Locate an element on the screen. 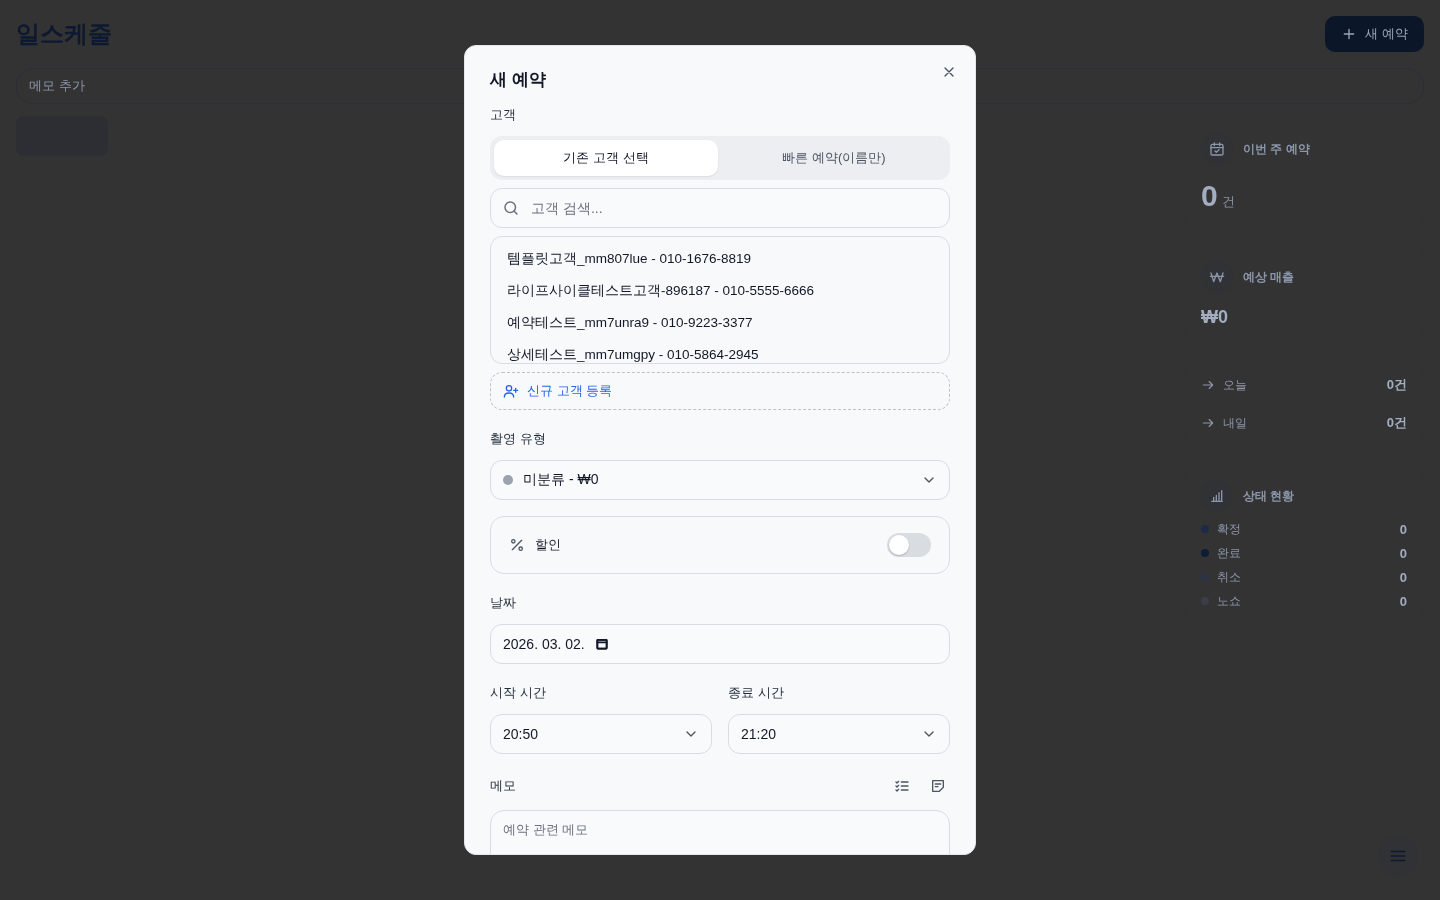 Image resolution: width=1440 pixels, height=900 pixels. search-icon is located at coordinates (511, 208).